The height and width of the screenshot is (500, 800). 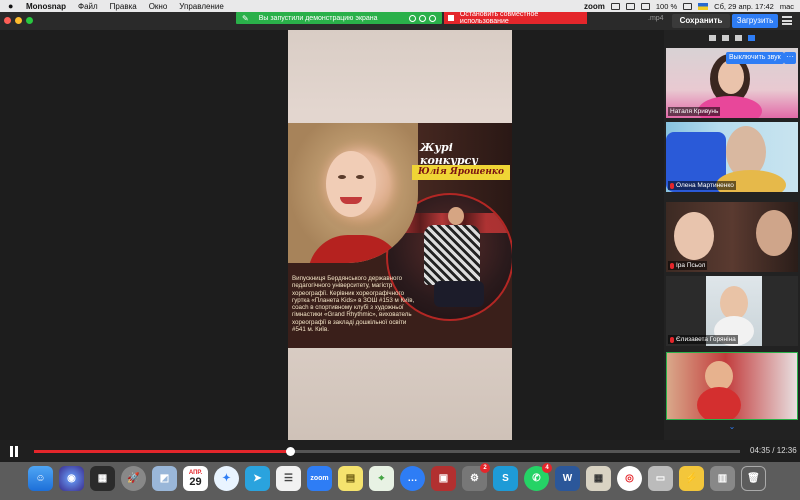 I want to click on maximize-window-button, so click(x=29, y=20).